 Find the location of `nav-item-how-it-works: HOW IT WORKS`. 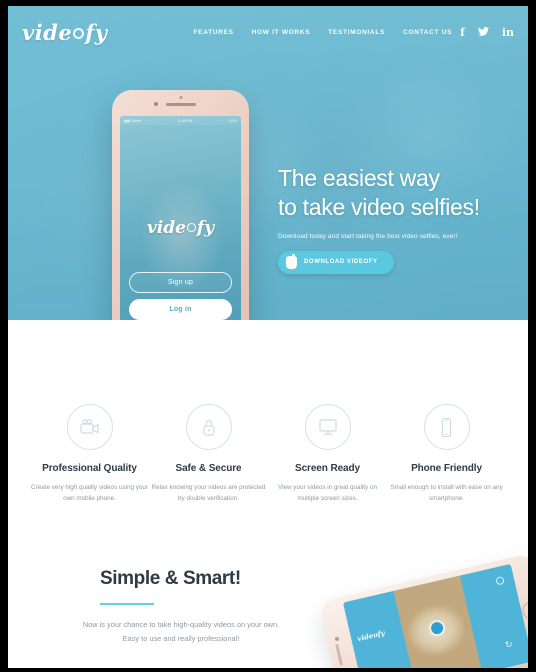

nav-item-how-it-works: HOW IT WORKS is located at coordinates (281, 32).